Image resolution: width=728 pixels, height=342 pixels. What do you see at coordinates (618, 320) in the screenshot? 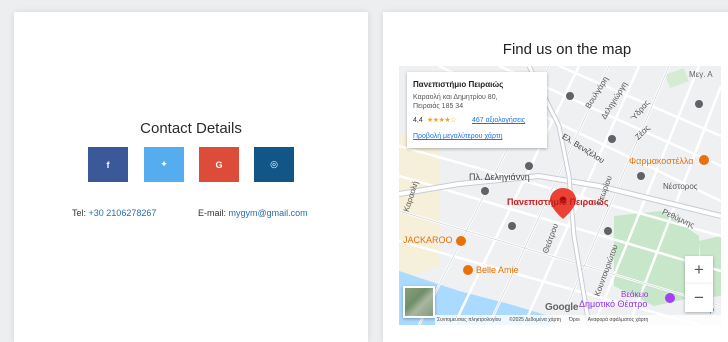
I see `report-error-link: Αναφορά σφάλματος χάρτη` at bounding box center [618, 320].